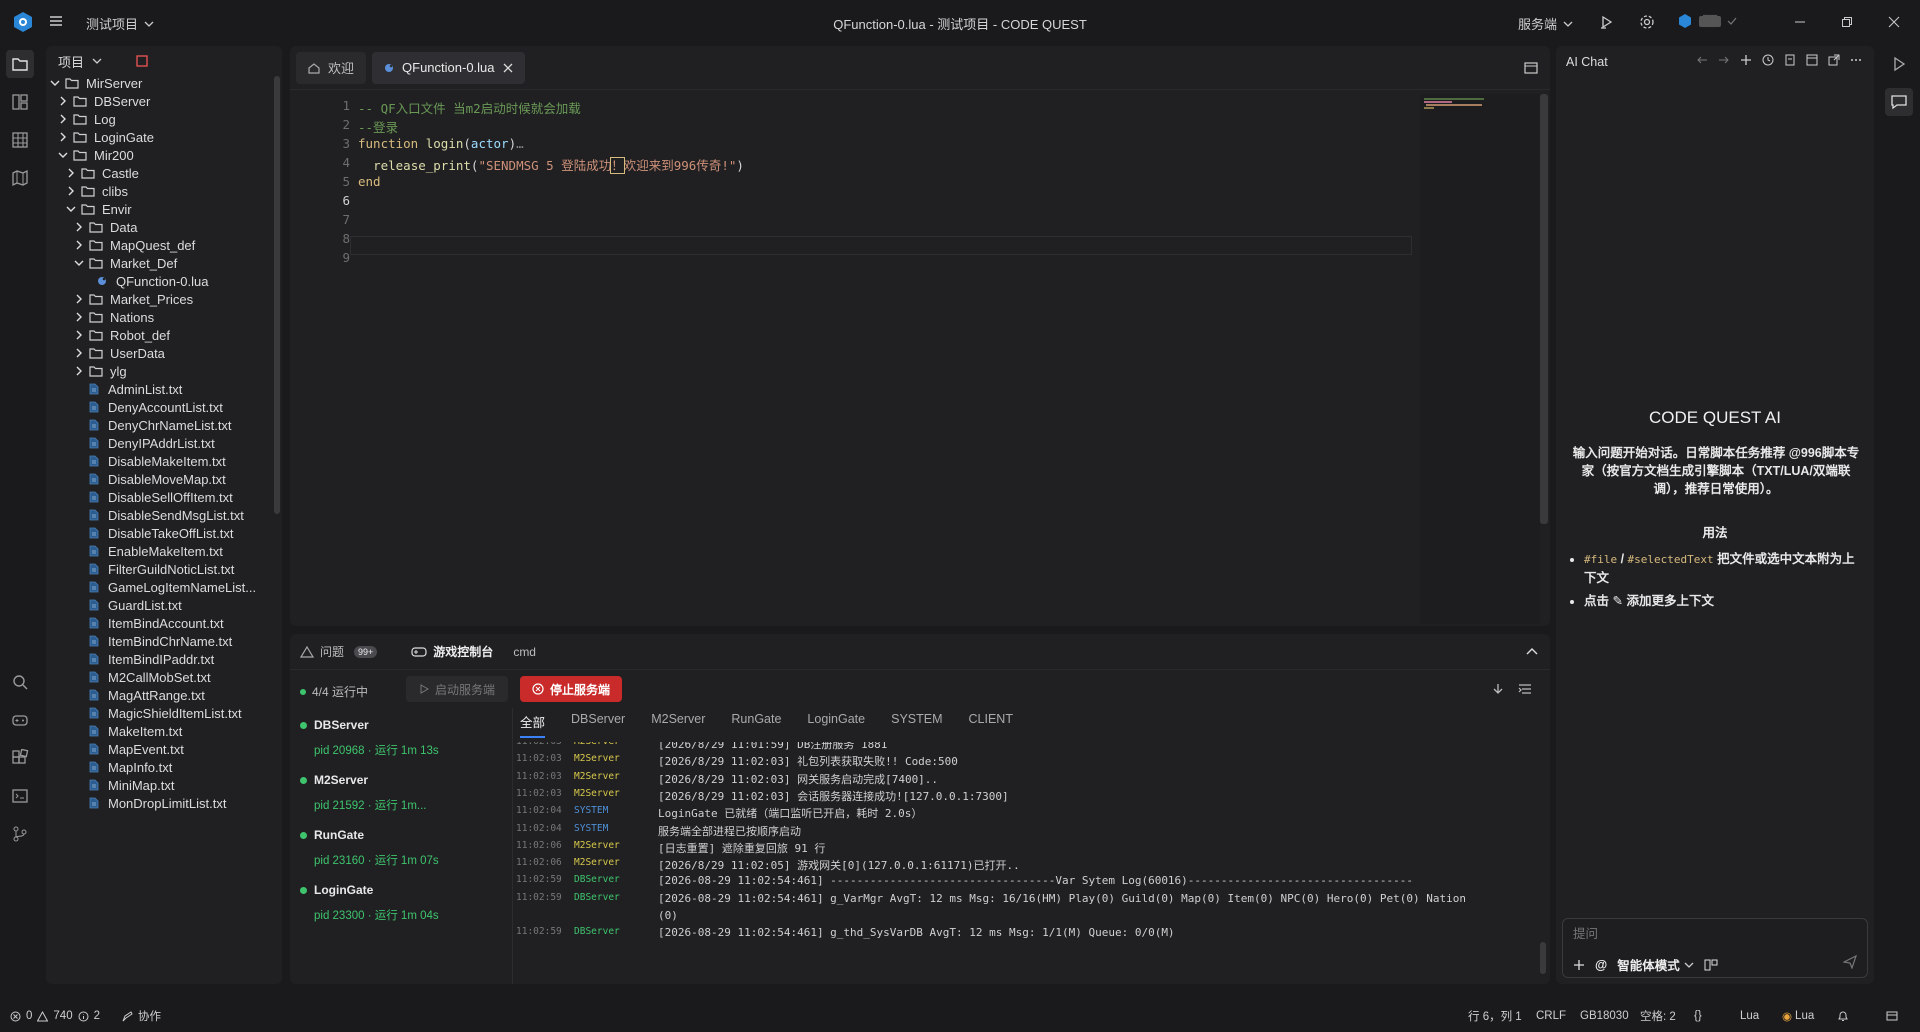 This screenshot has width=1920, height=1032. Describe the element at coordinates (346, 105) in the screenshot. I see `line-number: 1` at that location.